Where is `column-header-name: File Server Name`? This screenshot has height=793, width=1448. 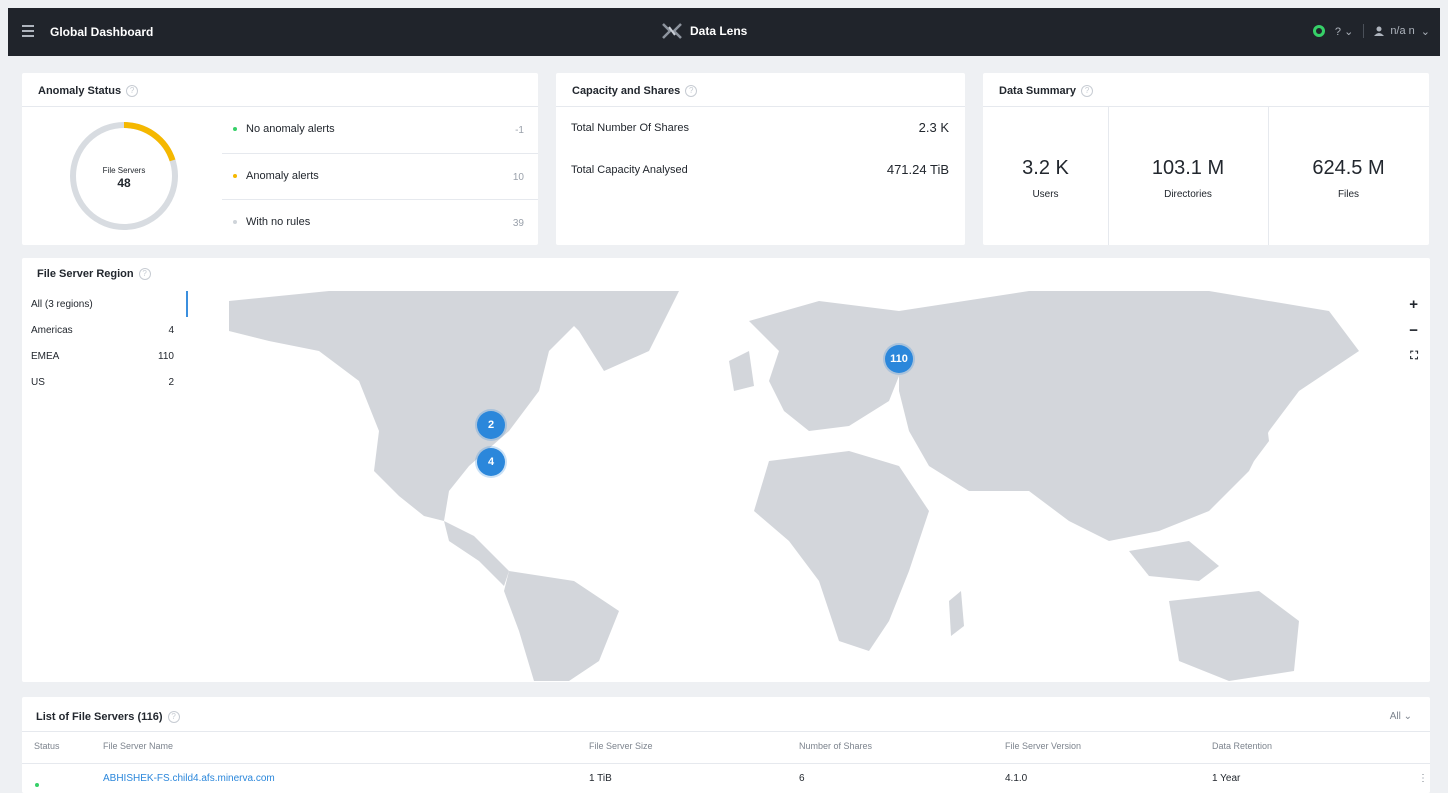
column-header-name: File Server Name is located at coordinates (138, 746).